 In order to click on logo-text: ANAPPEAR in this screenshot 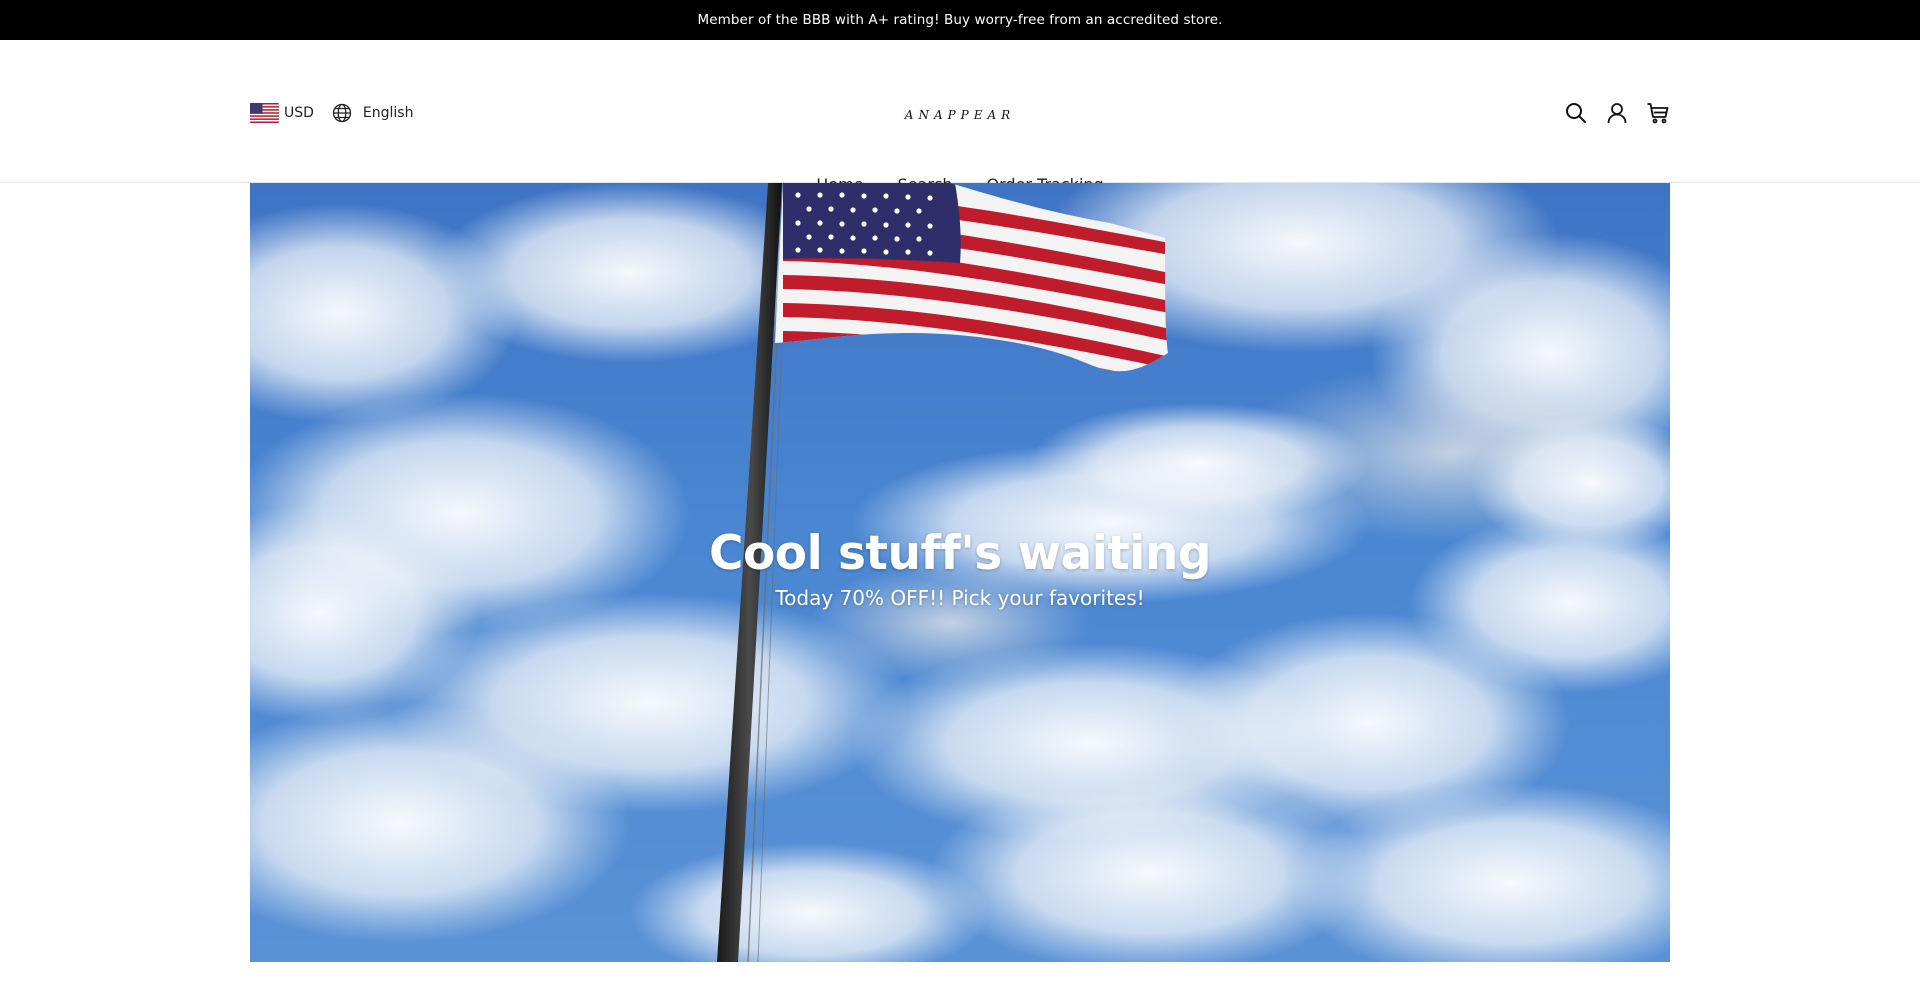, I will do `click(960, 115)`.